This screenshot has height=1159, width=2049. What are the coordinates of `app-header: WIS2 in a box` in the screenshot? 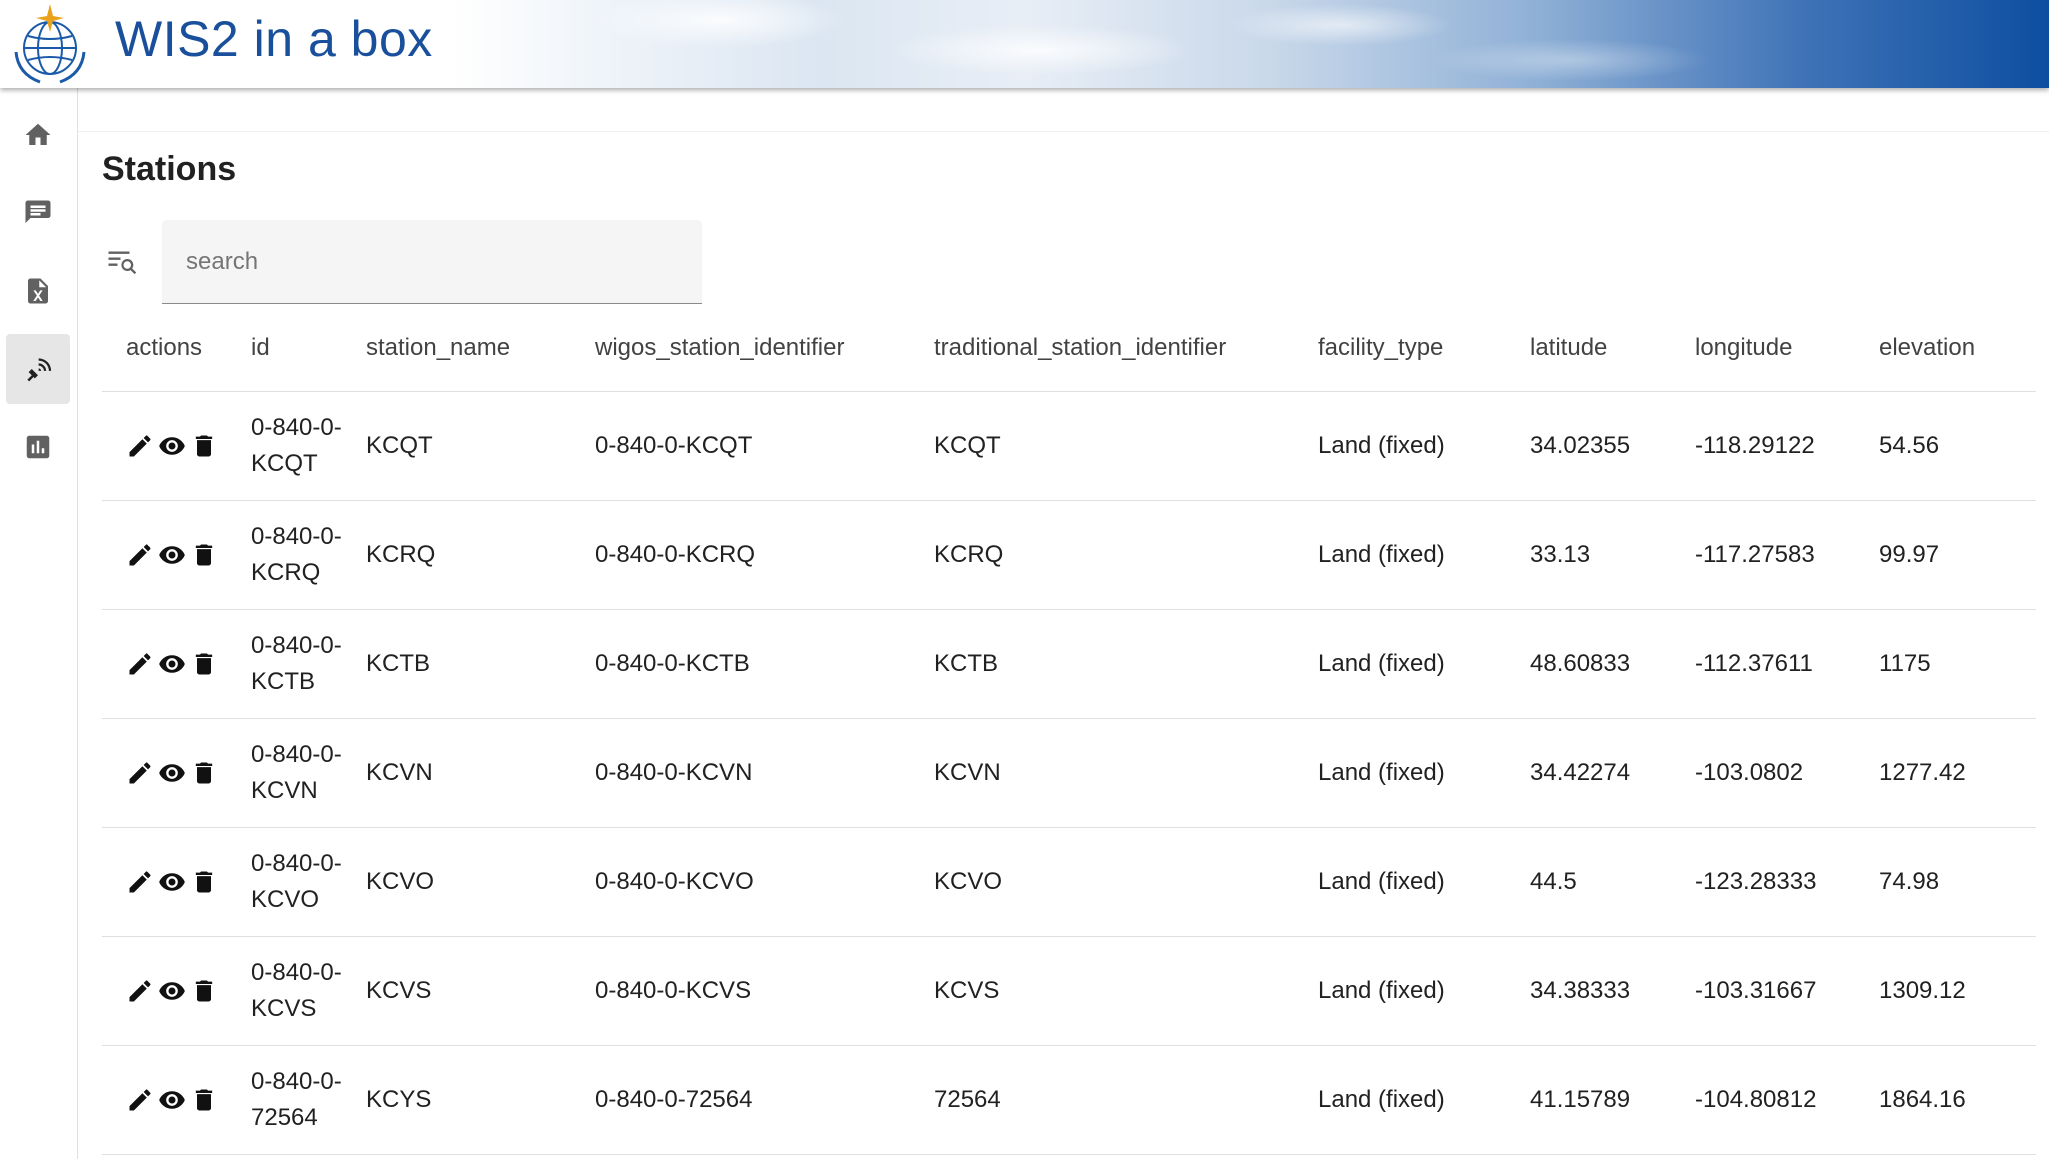 It's located at (1024, 44).